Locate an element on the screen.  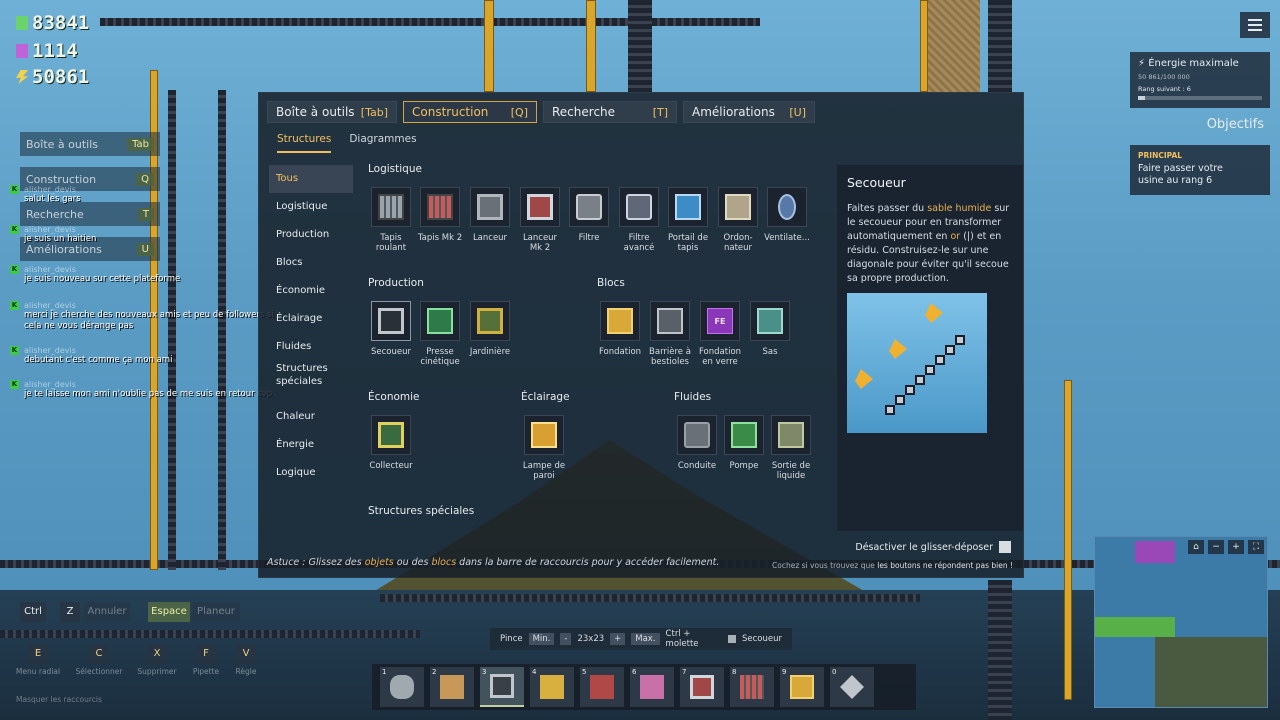
item-kinetic-press: Presse cinétique is located at coordinates (440, 334).